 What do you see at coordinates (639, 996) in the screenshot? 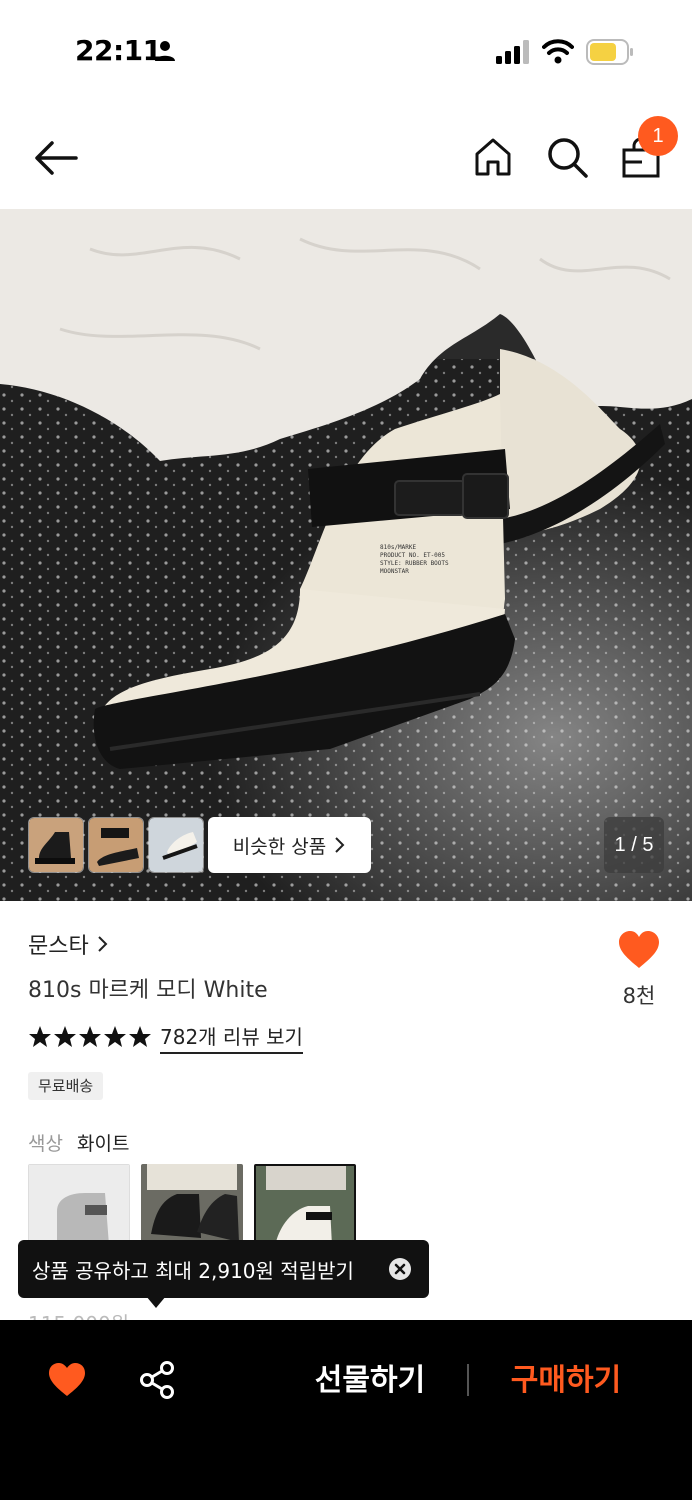
I see `like-count: 8천` at bounding box center [639, 996].